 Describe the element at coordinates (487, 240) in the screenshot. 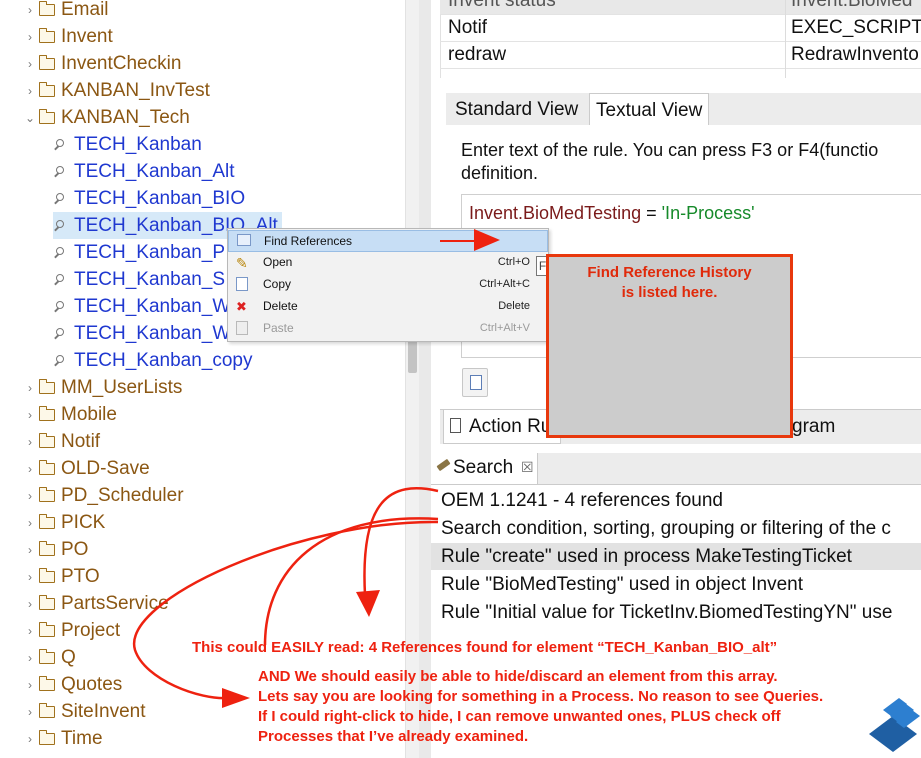

I see `arrowhead-right` at that location.